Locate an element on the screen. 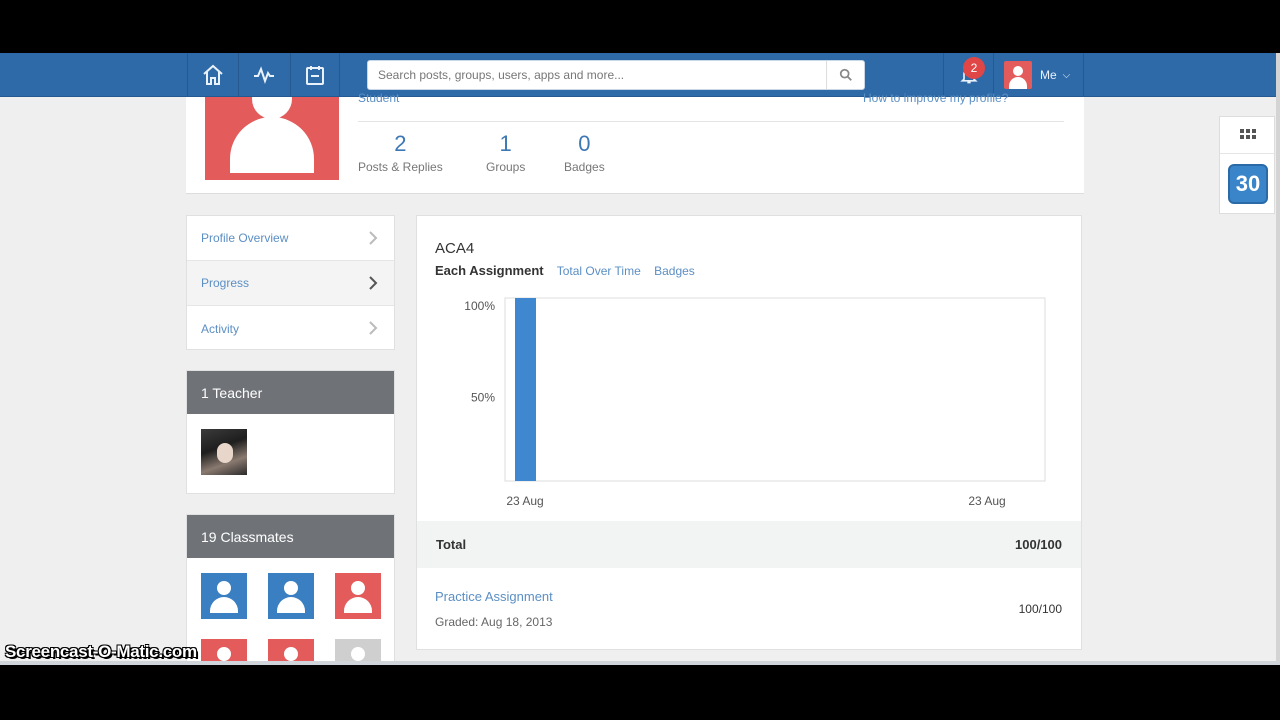 This screenshot has height=720, width=1280. menu-item-activity: Activity is located at coordinates (290, 328).